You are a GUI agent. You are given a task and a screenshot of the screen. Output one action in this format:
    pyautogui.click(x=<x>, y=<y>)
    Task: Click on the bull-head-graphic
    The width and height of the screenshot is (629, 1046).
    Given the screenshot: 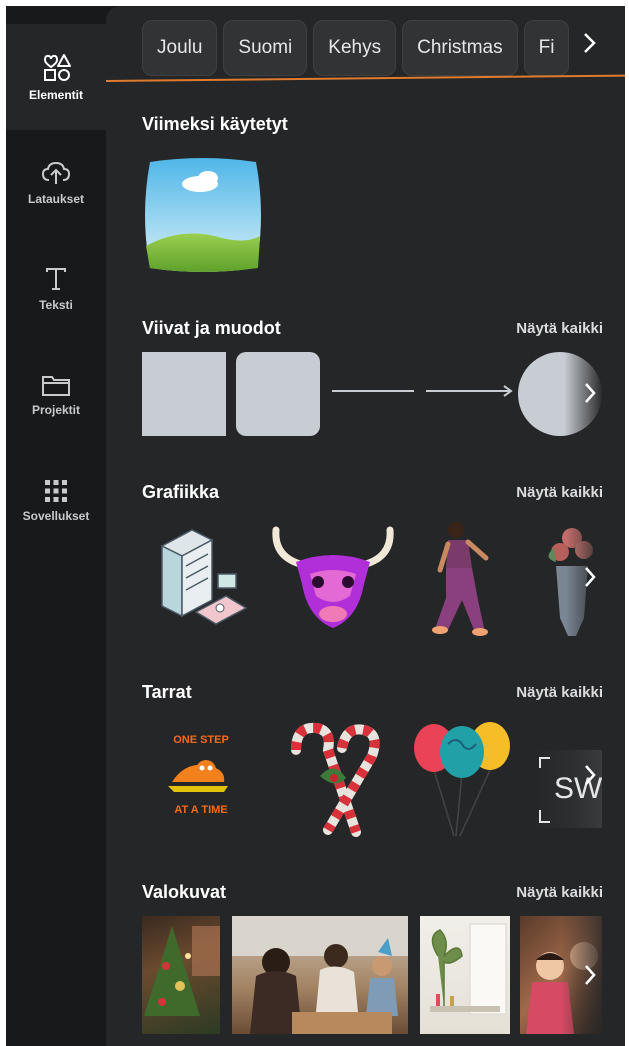 What is the action you would take?
    pyautogui.click(x=333, y=577)
    